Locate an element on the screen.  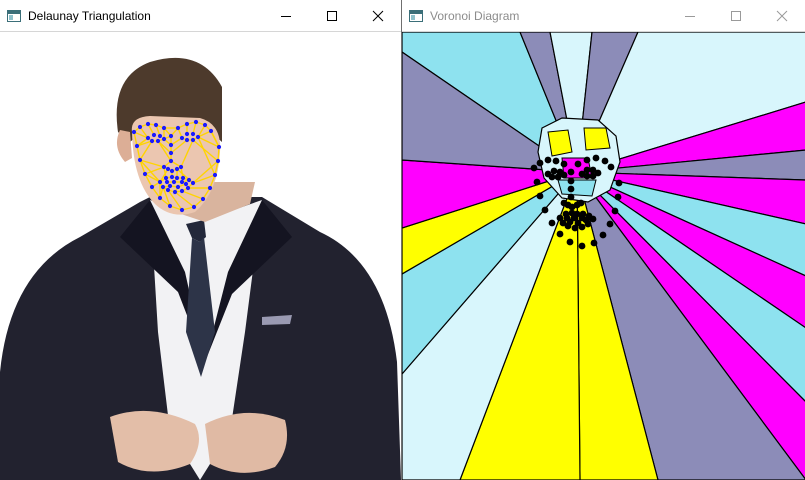
voronoi-titlebar: Voronoi Diagram is located at coordinates (603, 16).